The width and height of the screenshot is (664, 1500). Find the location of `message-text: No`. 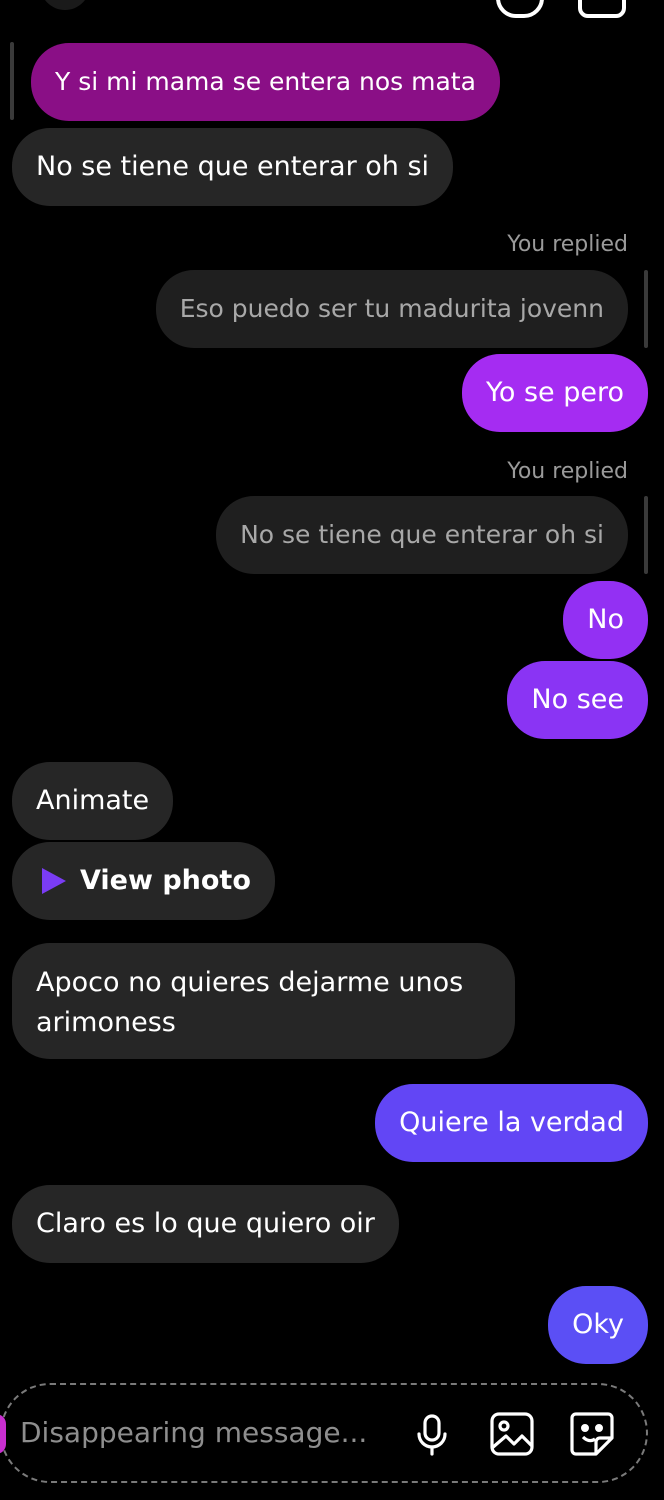

message-text: No is located at coordinates (605, 619).